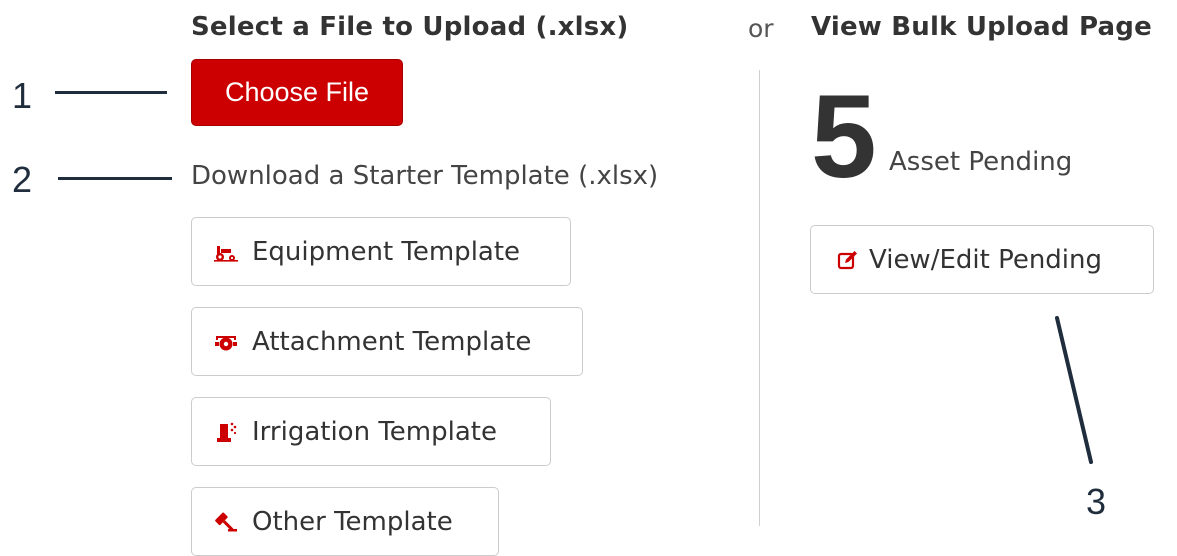 The image size is (1177, 556). What do you see at coordinates (1096, 501) in the screenshot?
I see `callout-number-3: 3` at bounding box center [1096, 501].